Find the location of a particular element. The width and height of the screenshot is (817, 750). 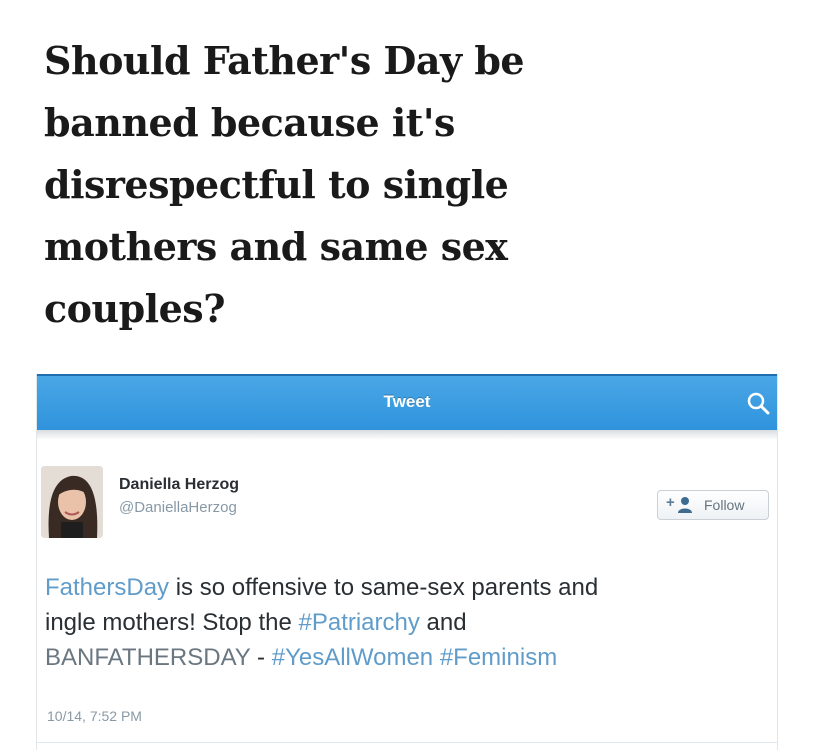

tweet-text-segment: and is located at coordinates (443, 622).